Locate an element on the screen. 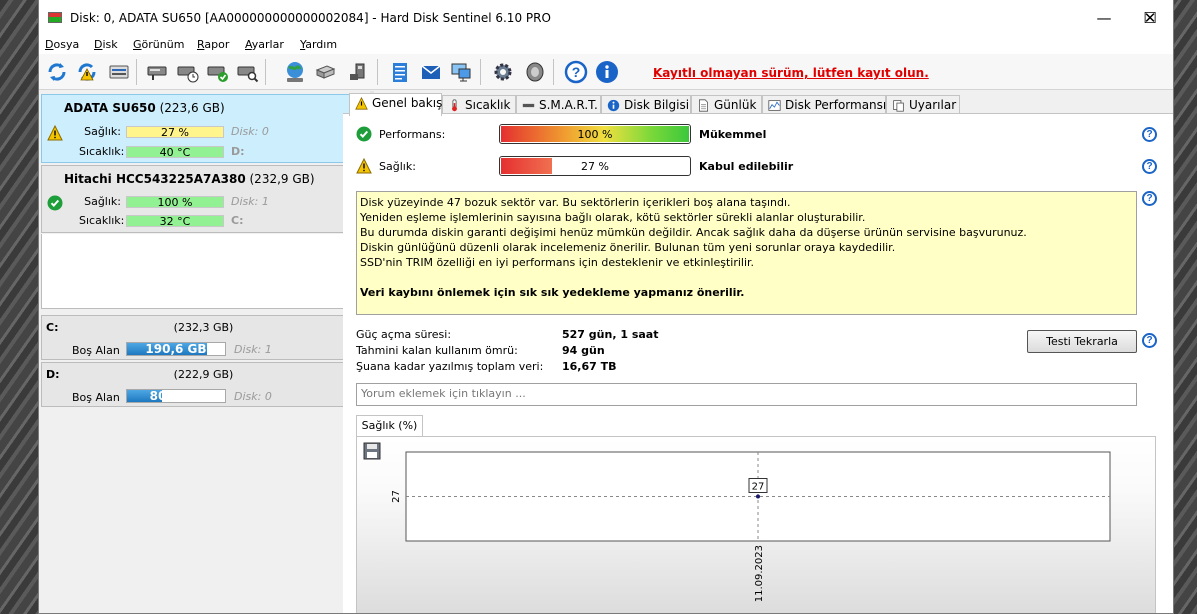 This screenshot has width=1197, height=614. menu-settings: Ayarlar is located at coordinates (264, 44).